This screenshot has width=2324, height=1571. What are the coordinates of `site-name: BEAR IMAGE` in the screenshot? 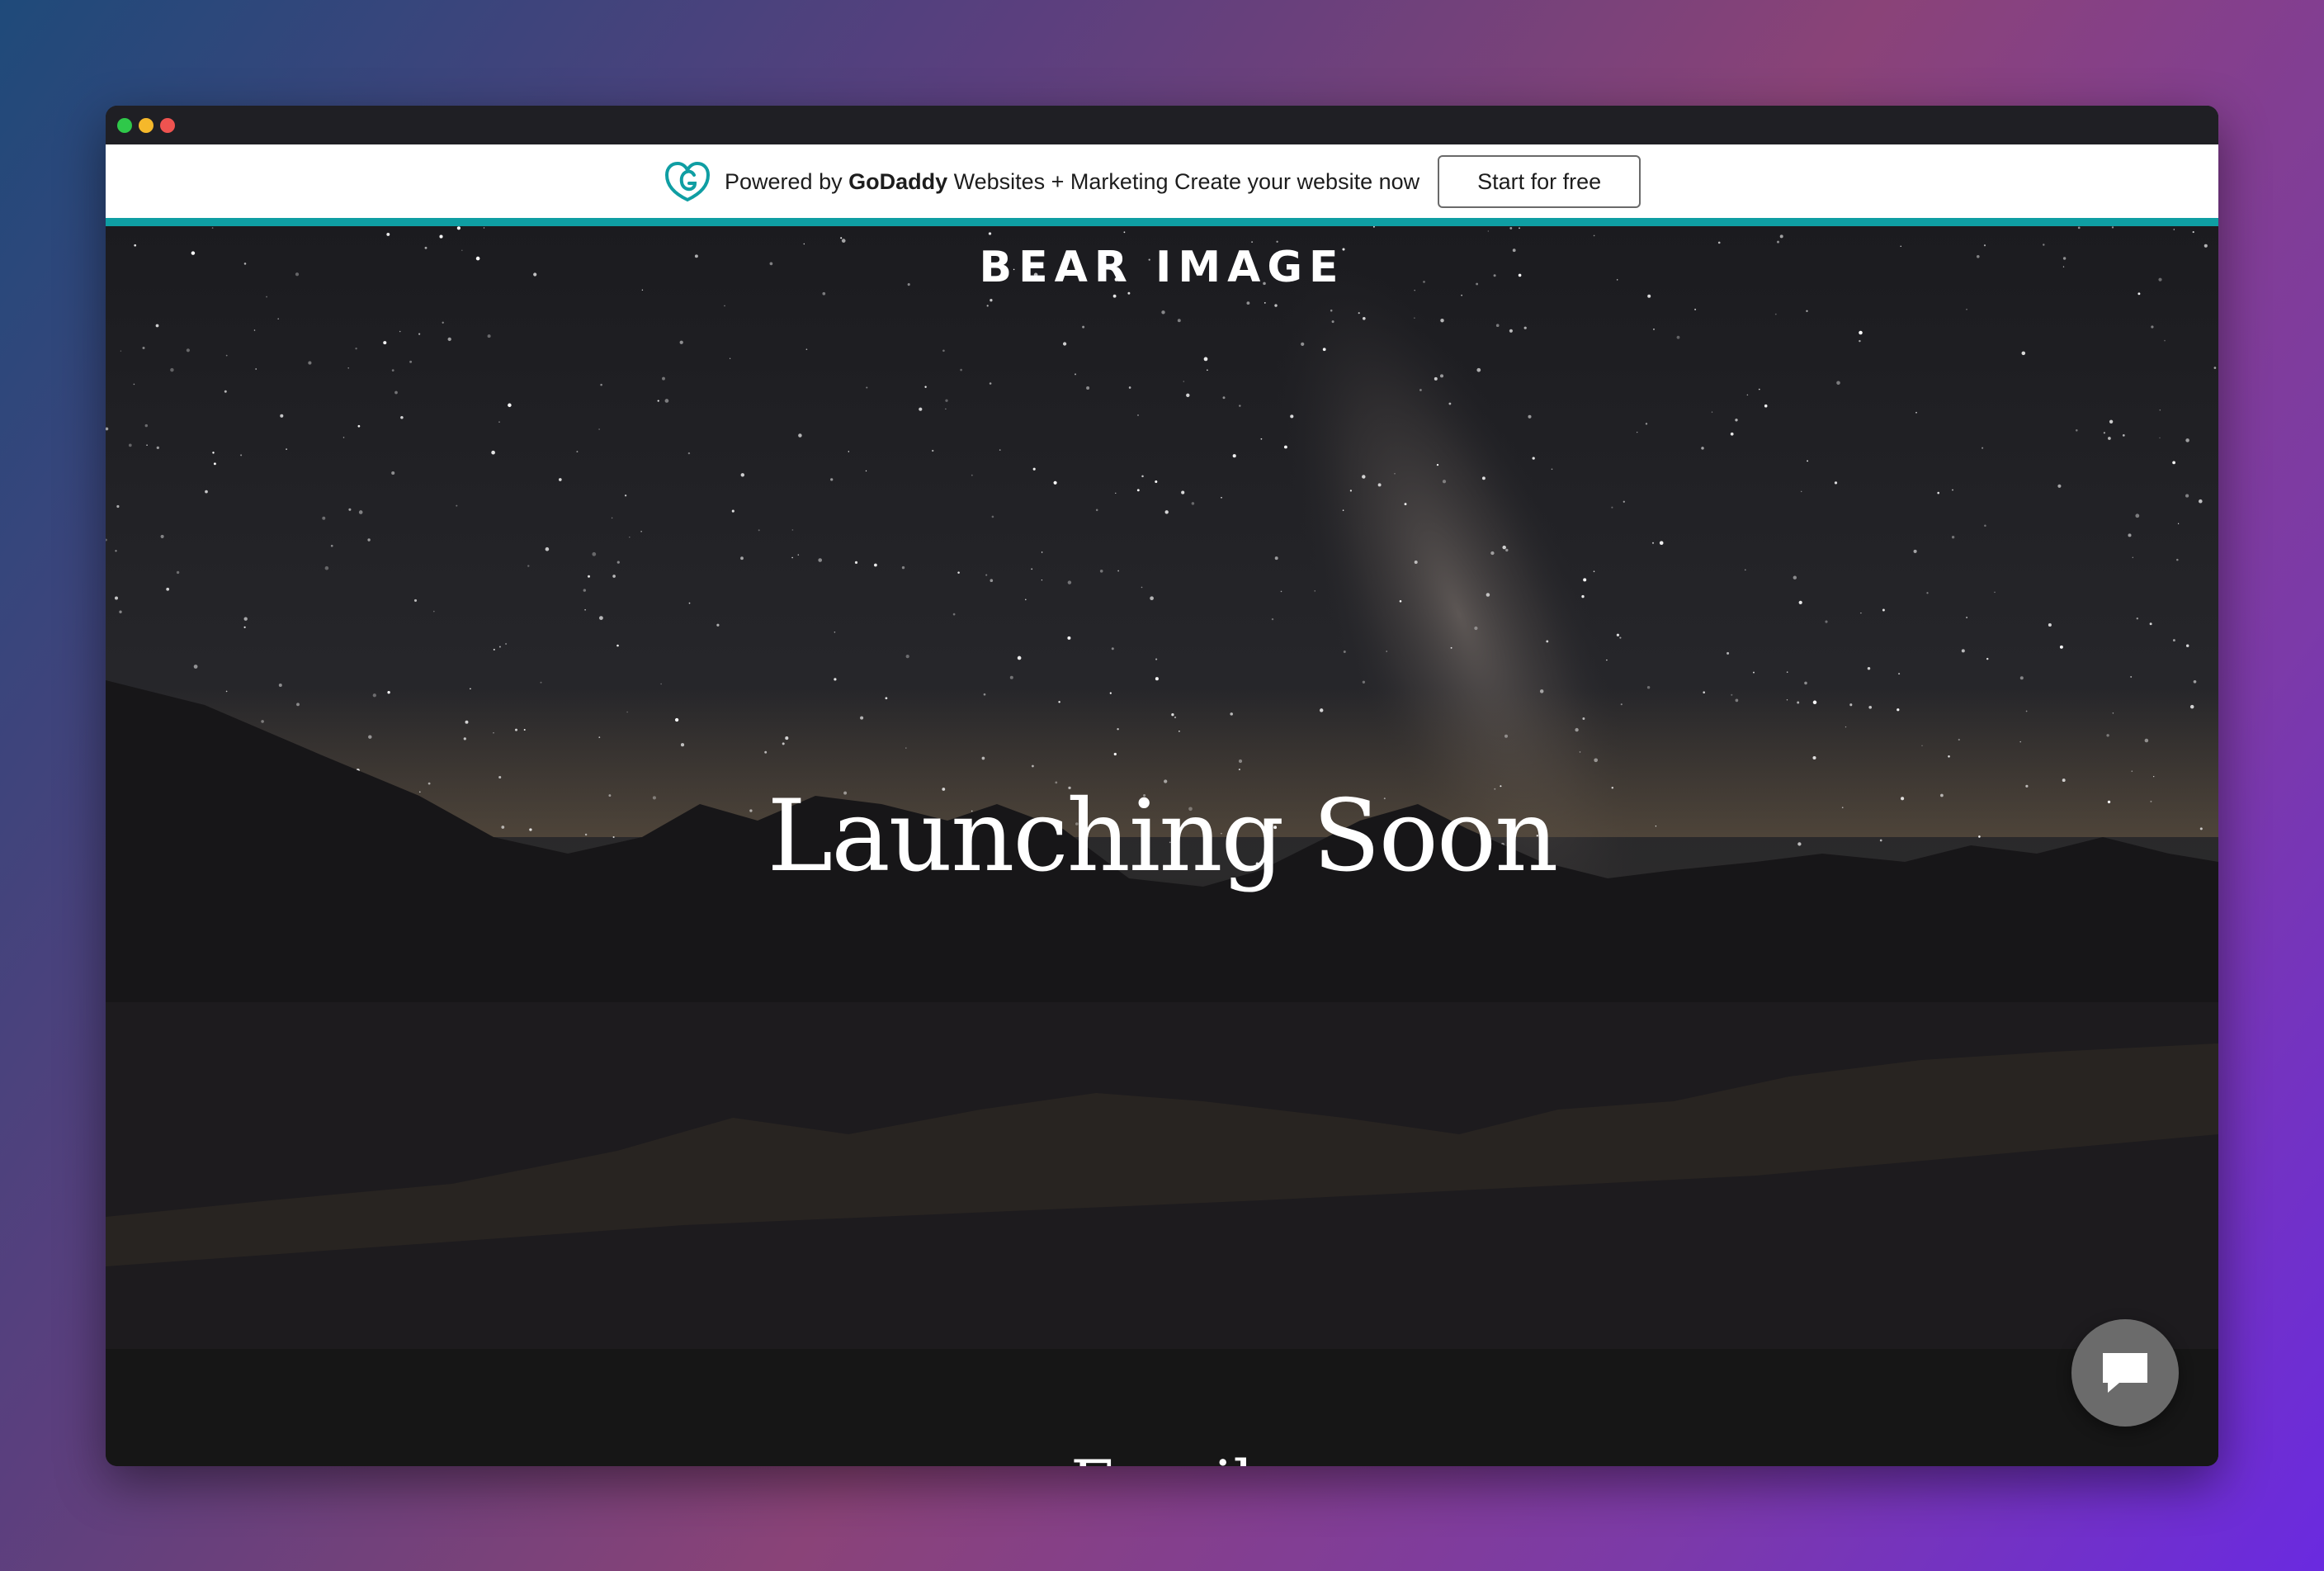 It's located at (1162, 267).